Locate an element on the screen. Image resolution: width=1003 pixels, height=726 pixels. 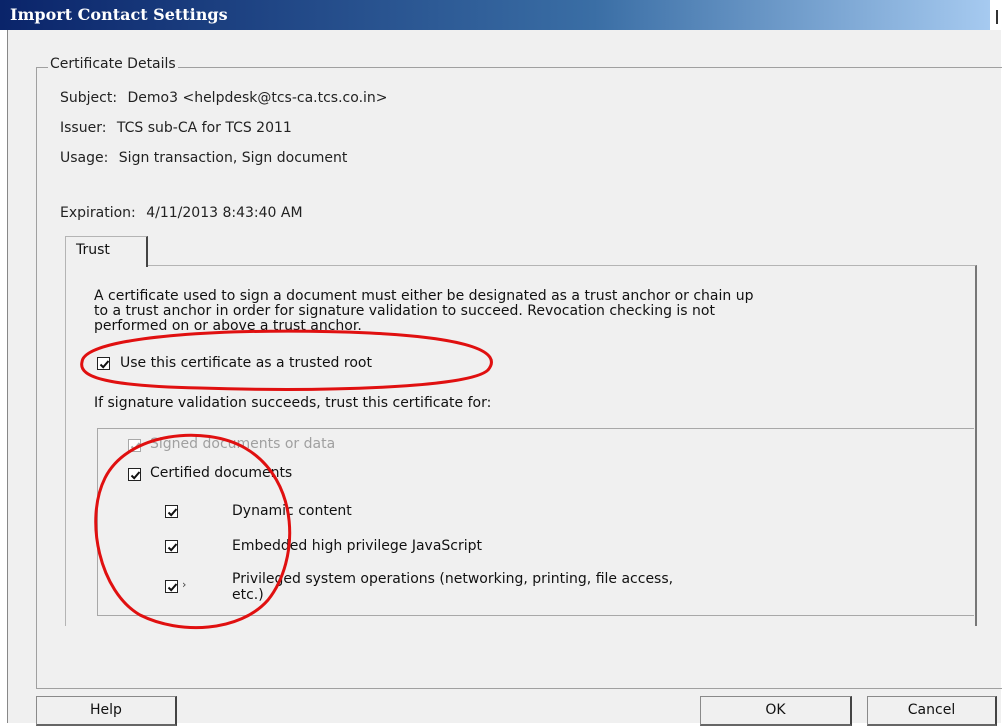
usage-label: Usage: is located at coordinates (84, 158).